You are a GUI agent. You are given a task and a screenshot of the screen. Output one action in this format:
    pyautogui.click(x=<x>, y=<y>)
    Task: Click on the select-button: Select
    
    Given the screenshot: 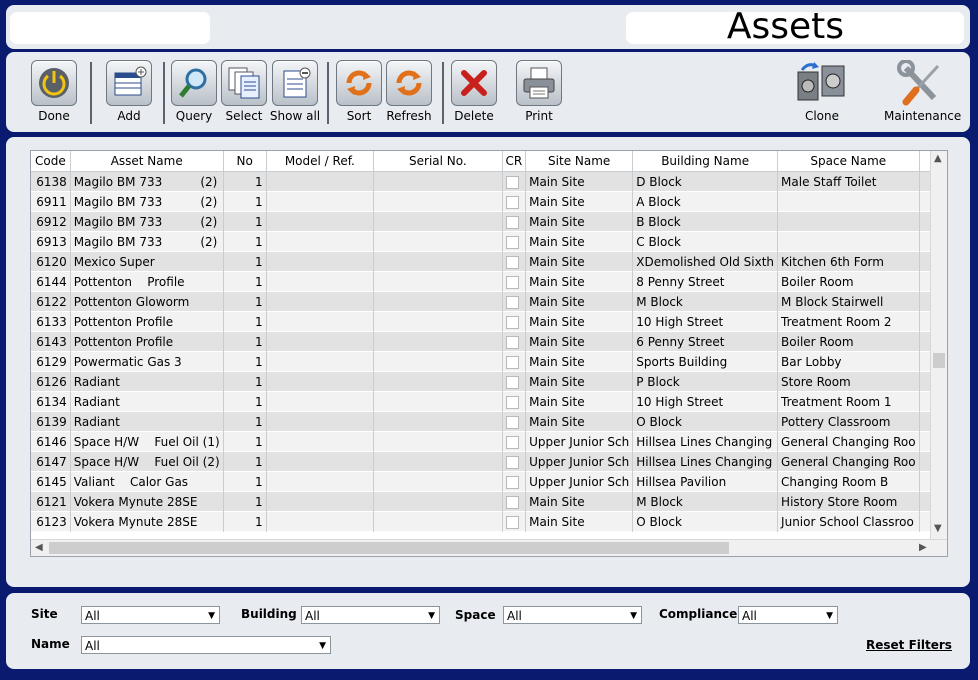 What is the action you would take?
    pyautogui.click(x=244, y=91)
    